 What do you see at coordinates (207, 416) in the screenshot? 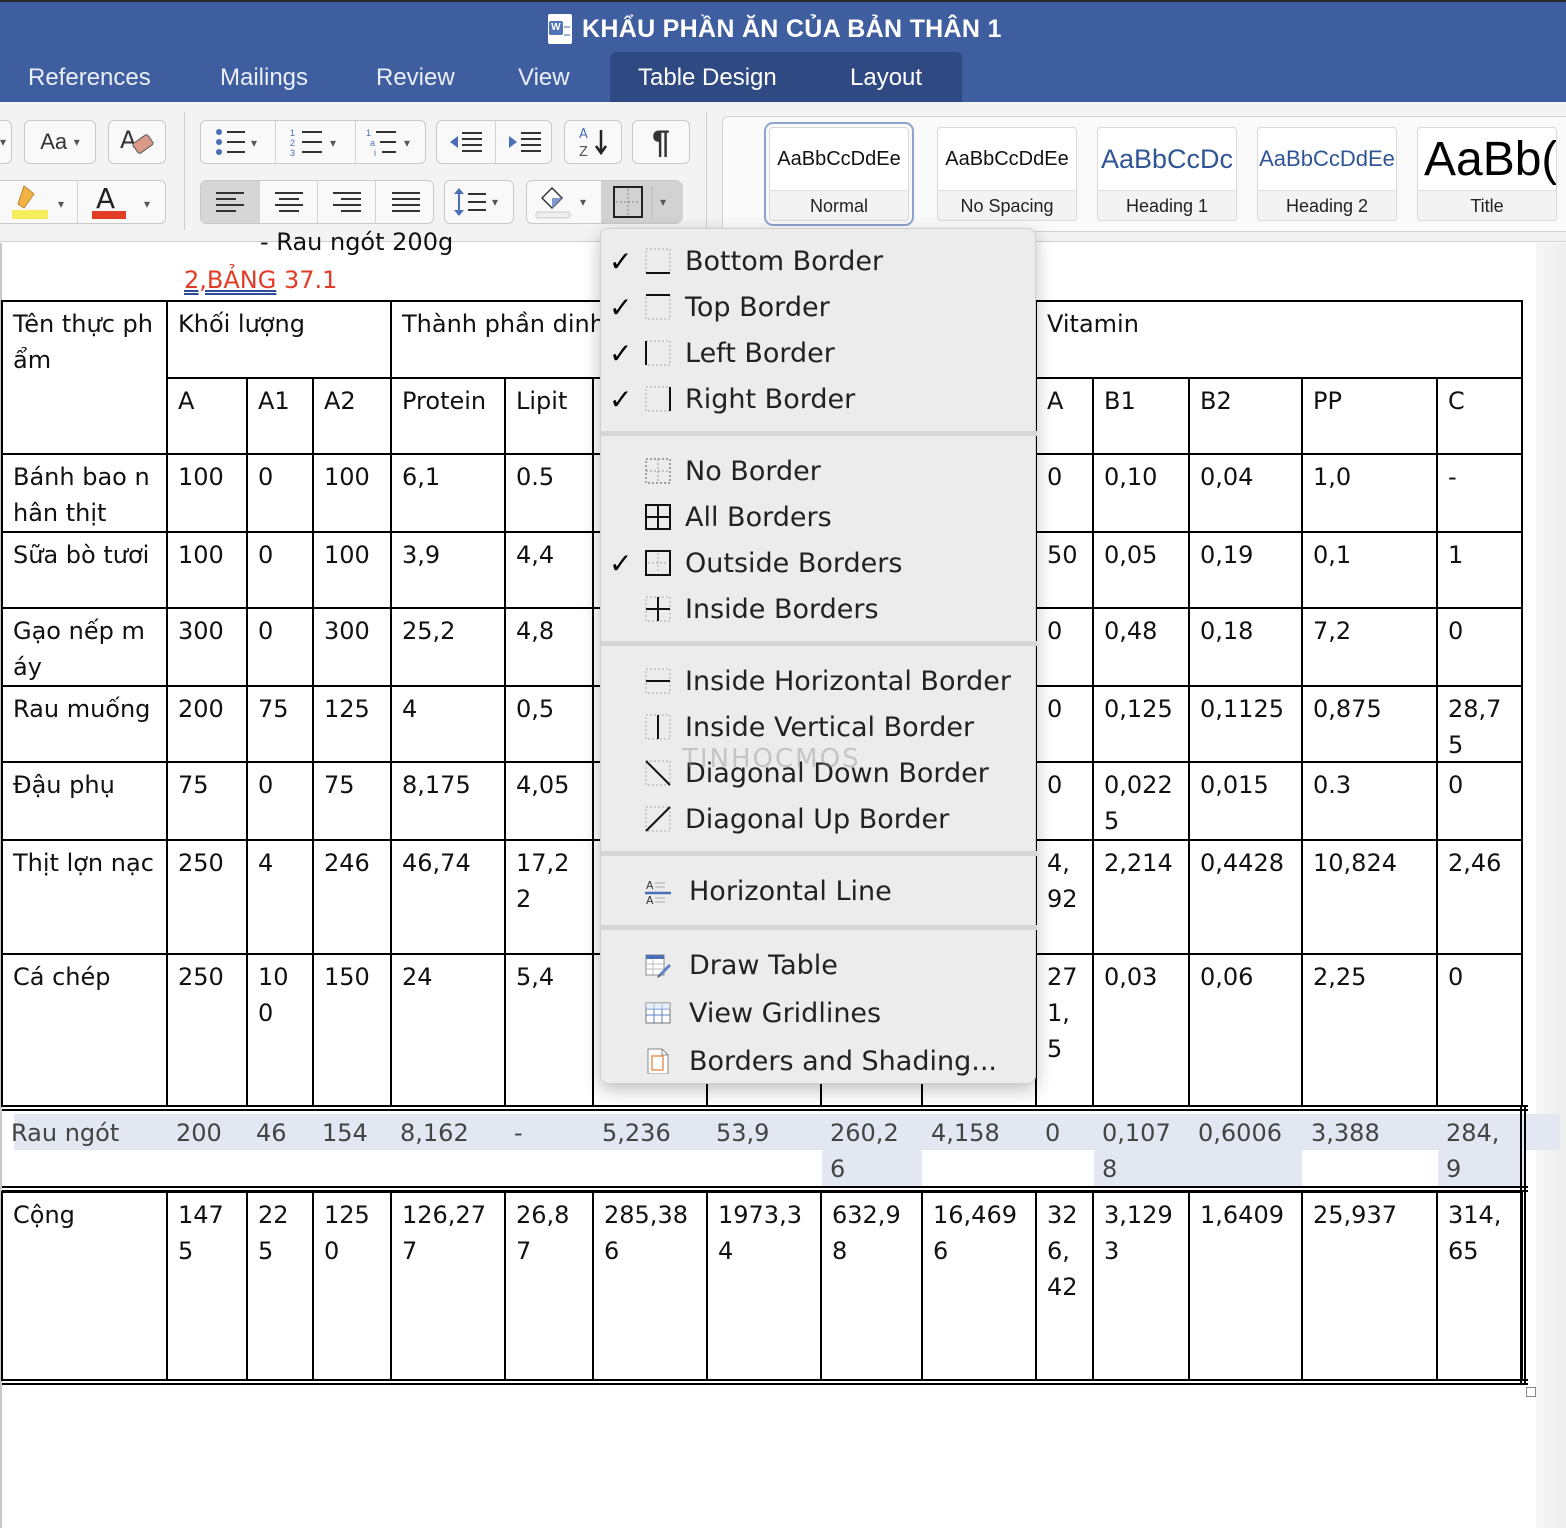
I see `subheader-cell: A` at bounding box center [207, 416].